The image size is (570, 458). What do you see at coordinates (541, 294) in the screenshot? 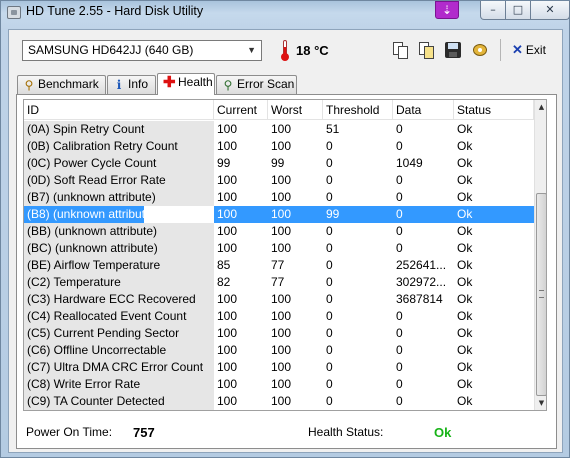
I see `scrollbar-thumb` at bounding box center [541, 294].